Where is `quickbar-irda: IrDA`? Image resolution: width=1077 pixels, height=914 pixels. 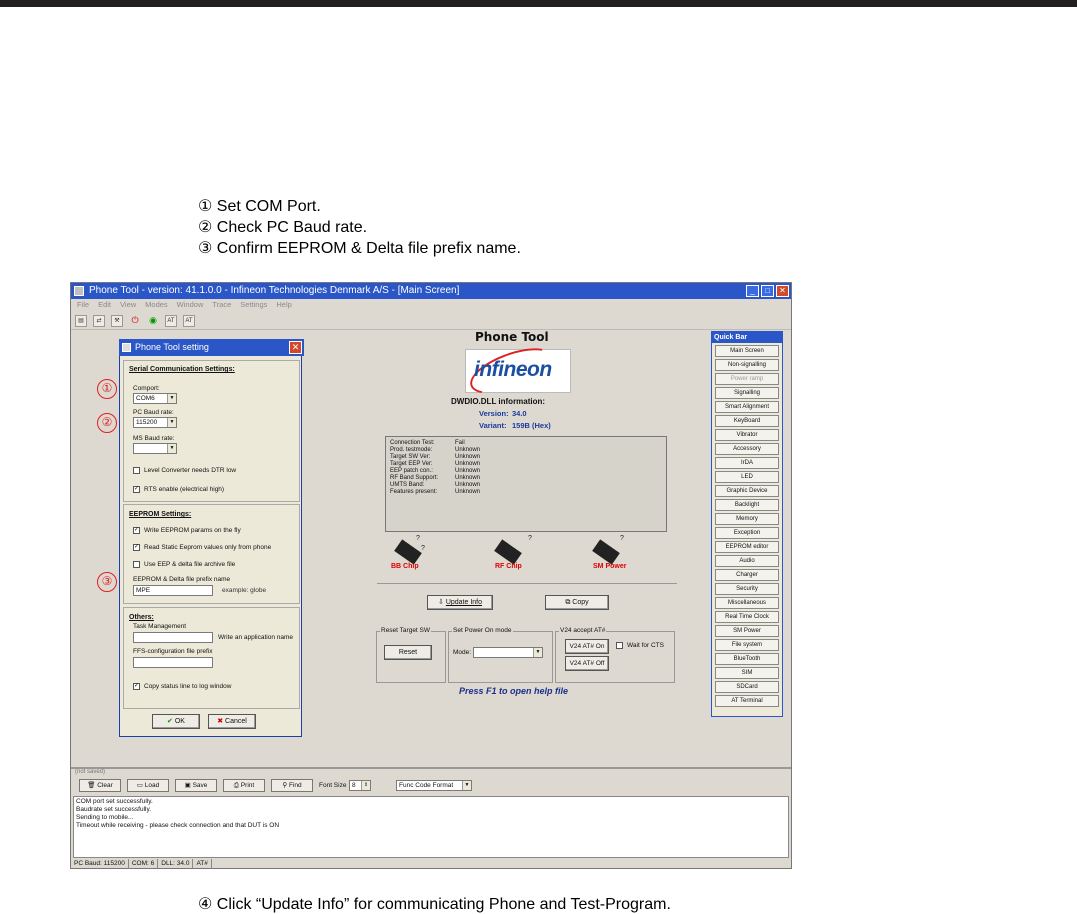 quickbar-irda: IrDA is located at coordinates (747, 463).